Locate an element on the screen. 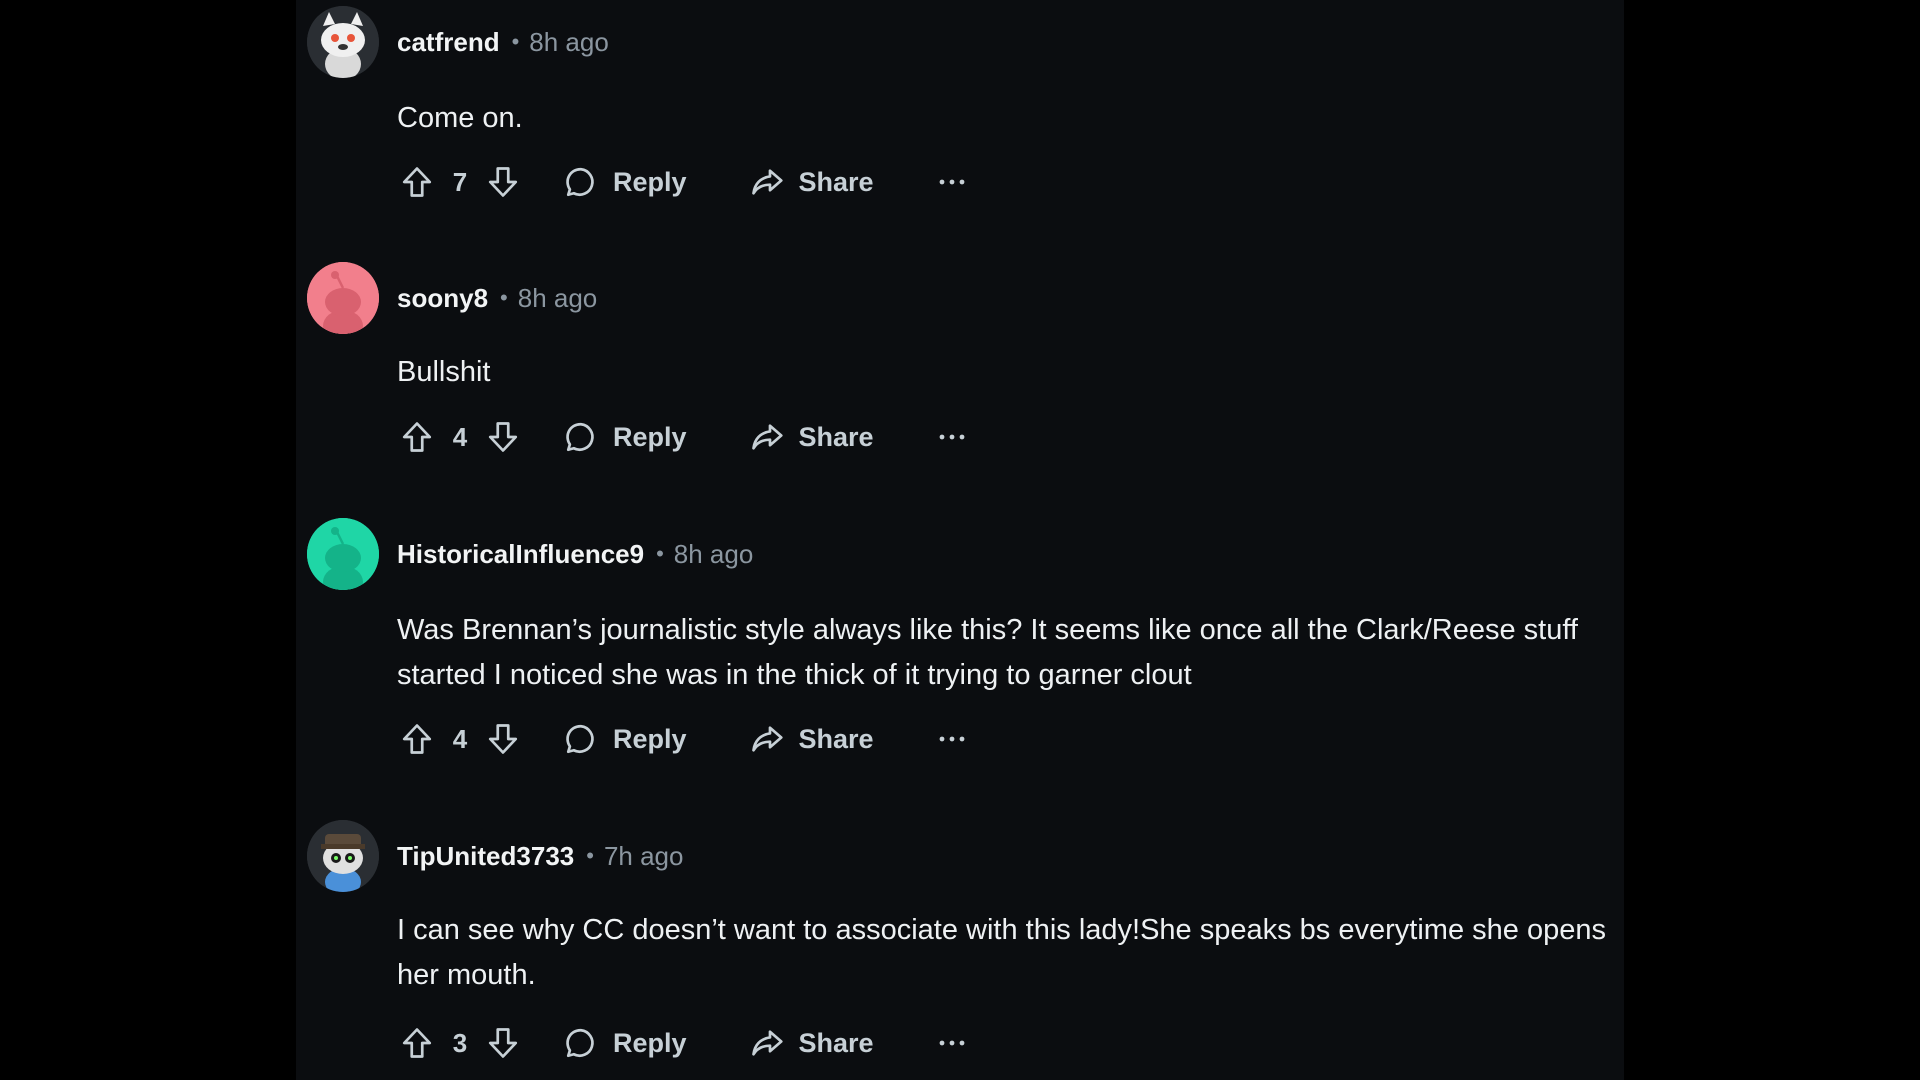 This screenshot has height=1080, width=1920. comment-meta: HistoricalInfluence9 • 8h ago is located at coordinates (575, 554).